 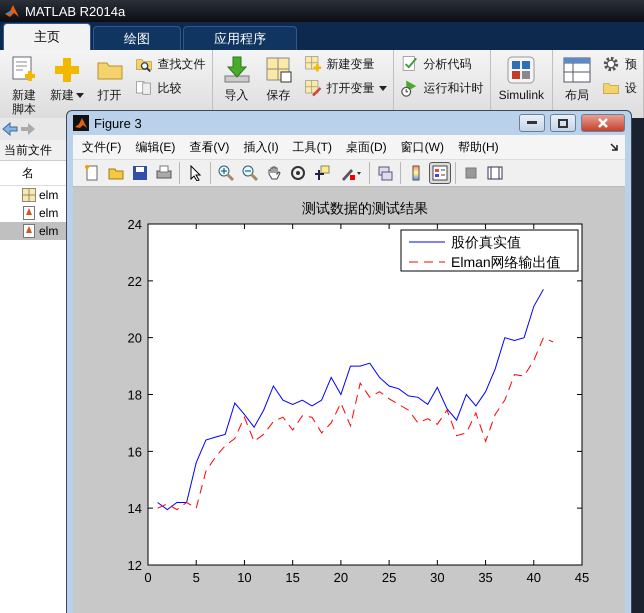 I want to click on grid-pencil-icon, so click(x=312, y=88).